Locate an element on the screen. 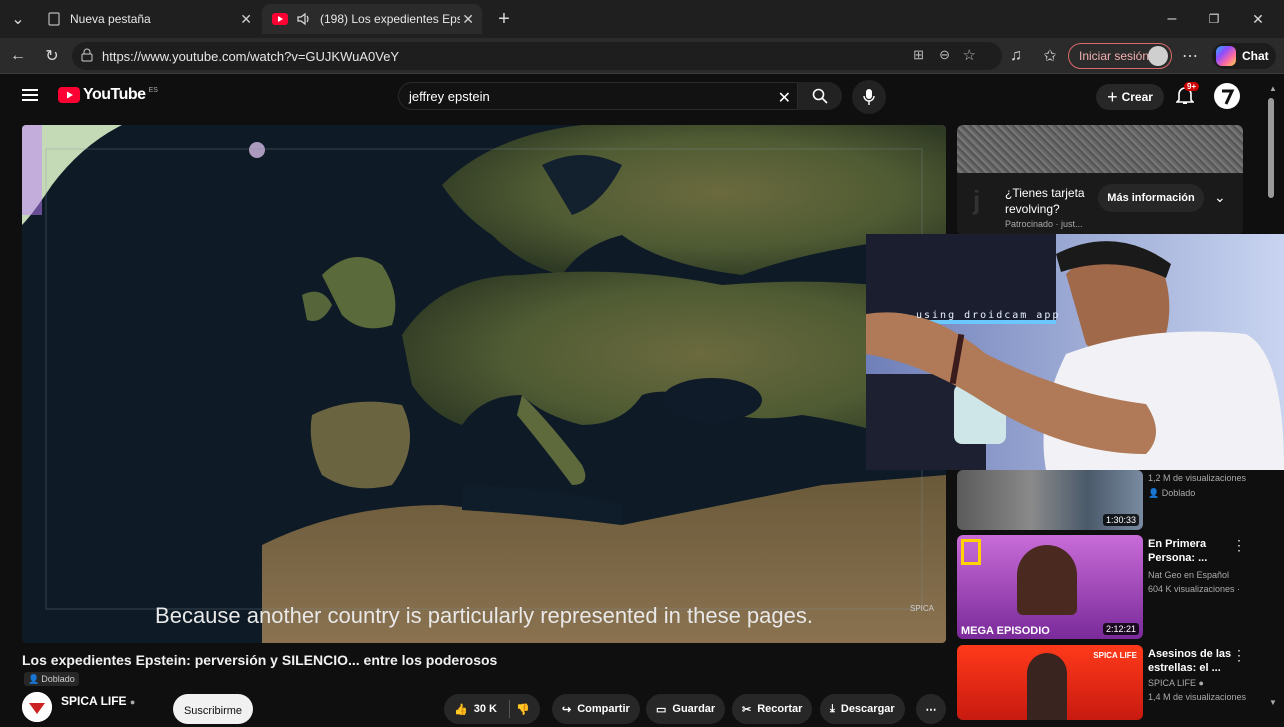  like-divider is located at coordinates (509, 709).